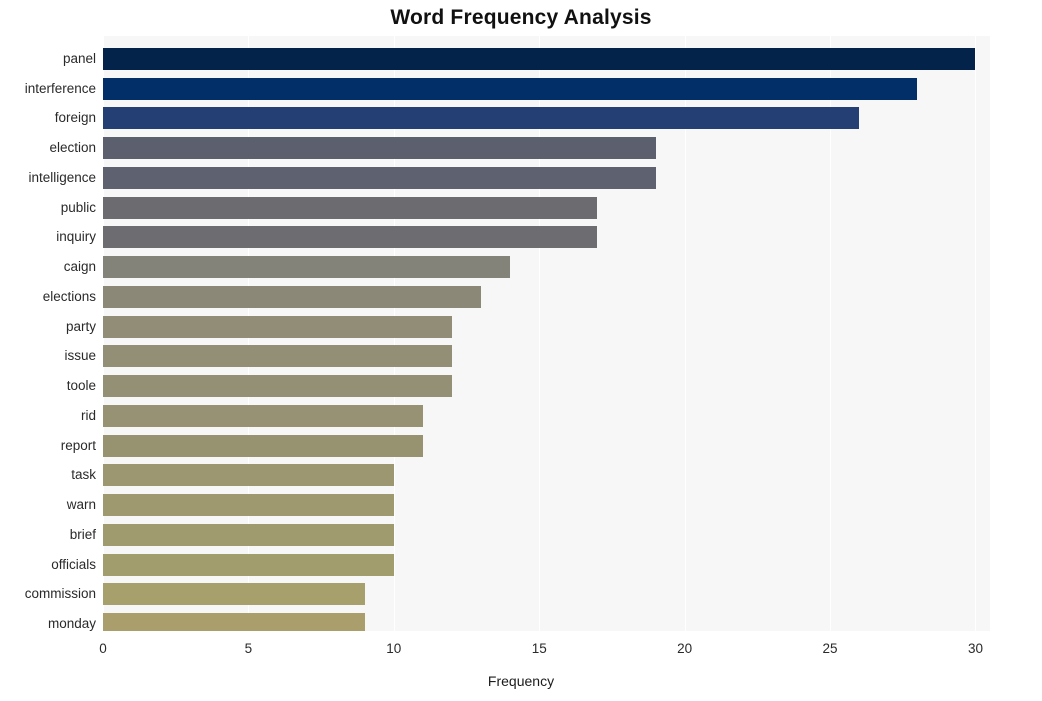  I want to click on bar-rid, so click(263, 415).